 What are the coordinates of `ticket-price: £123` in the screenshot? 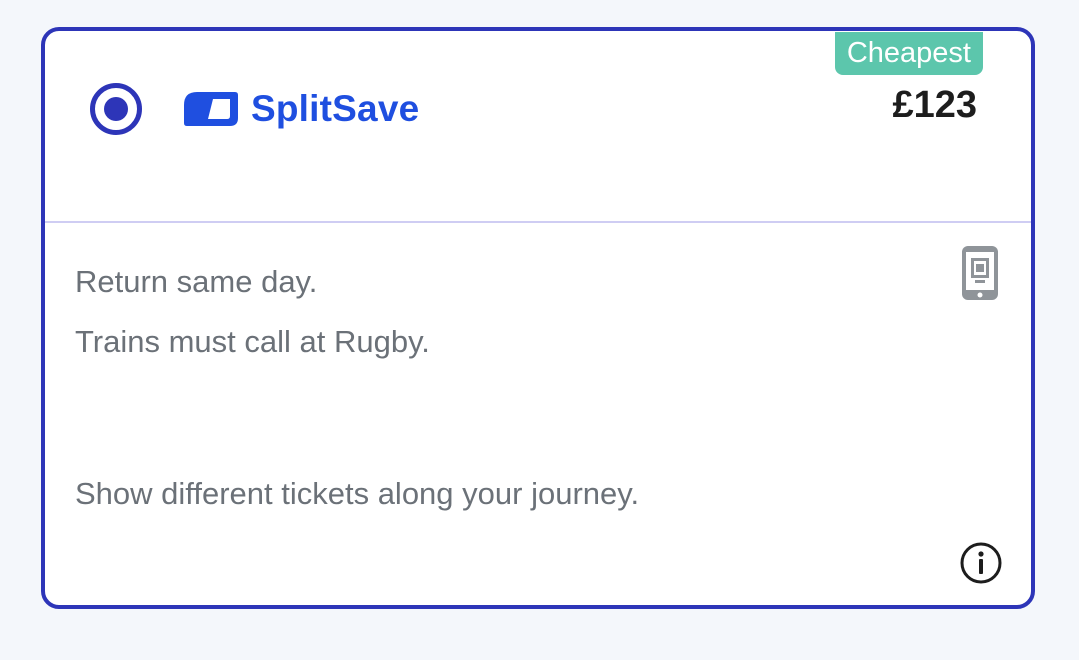 It's located at (934, 105).